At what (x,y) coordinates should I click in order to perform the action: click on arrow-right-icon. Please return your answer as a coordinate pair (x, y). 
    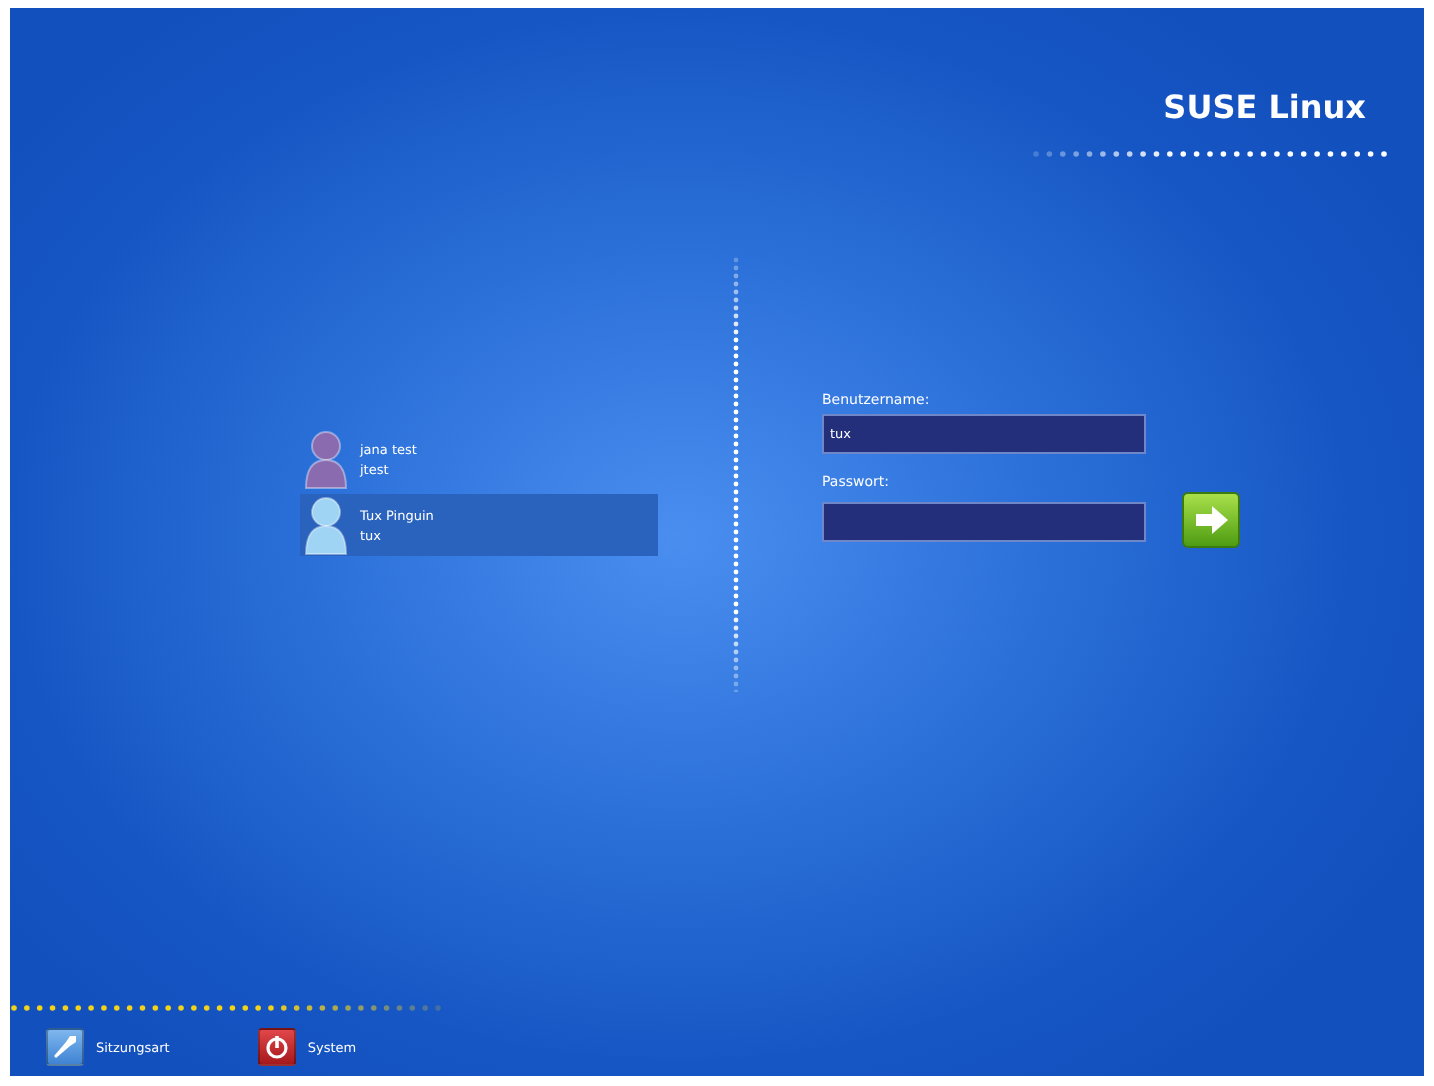
    Looking at the image, I should click on (1211, 520).